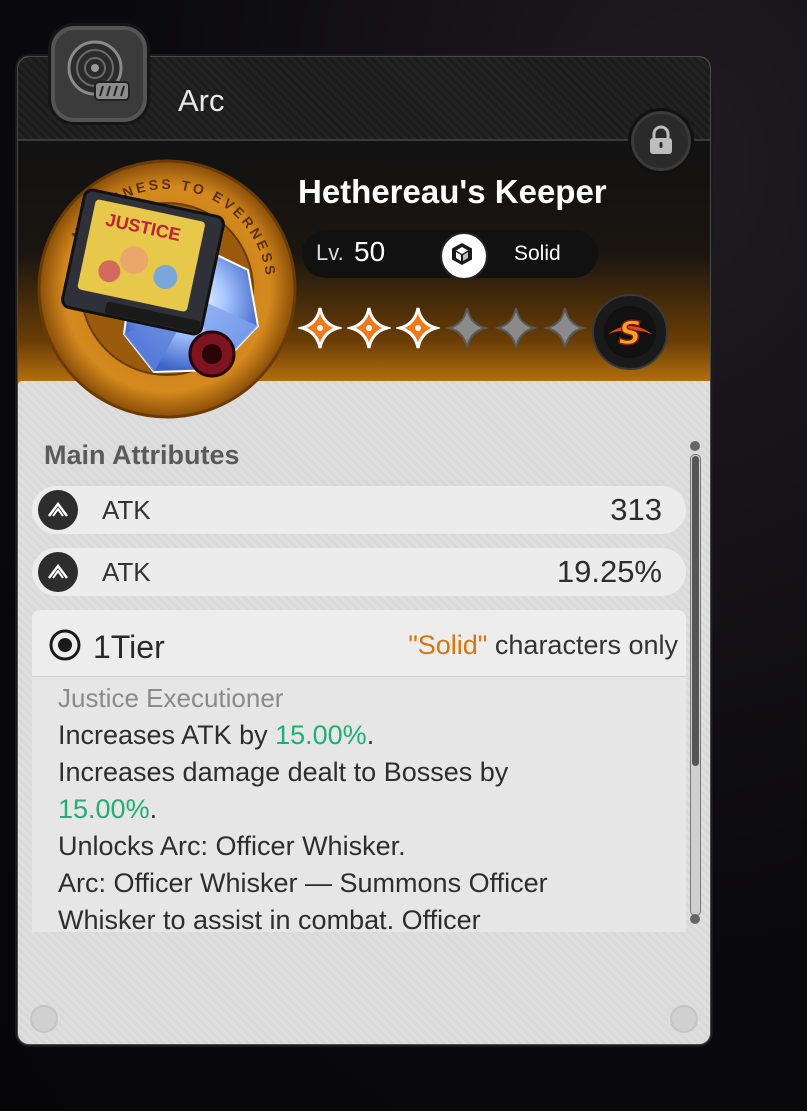 The height and width of the screenshot is (1111, 807). What do you see at coordinates (448, 645) in the screenshot?
I see `tier-requirement-element: "Solid"` at bounding box center [448, 645].